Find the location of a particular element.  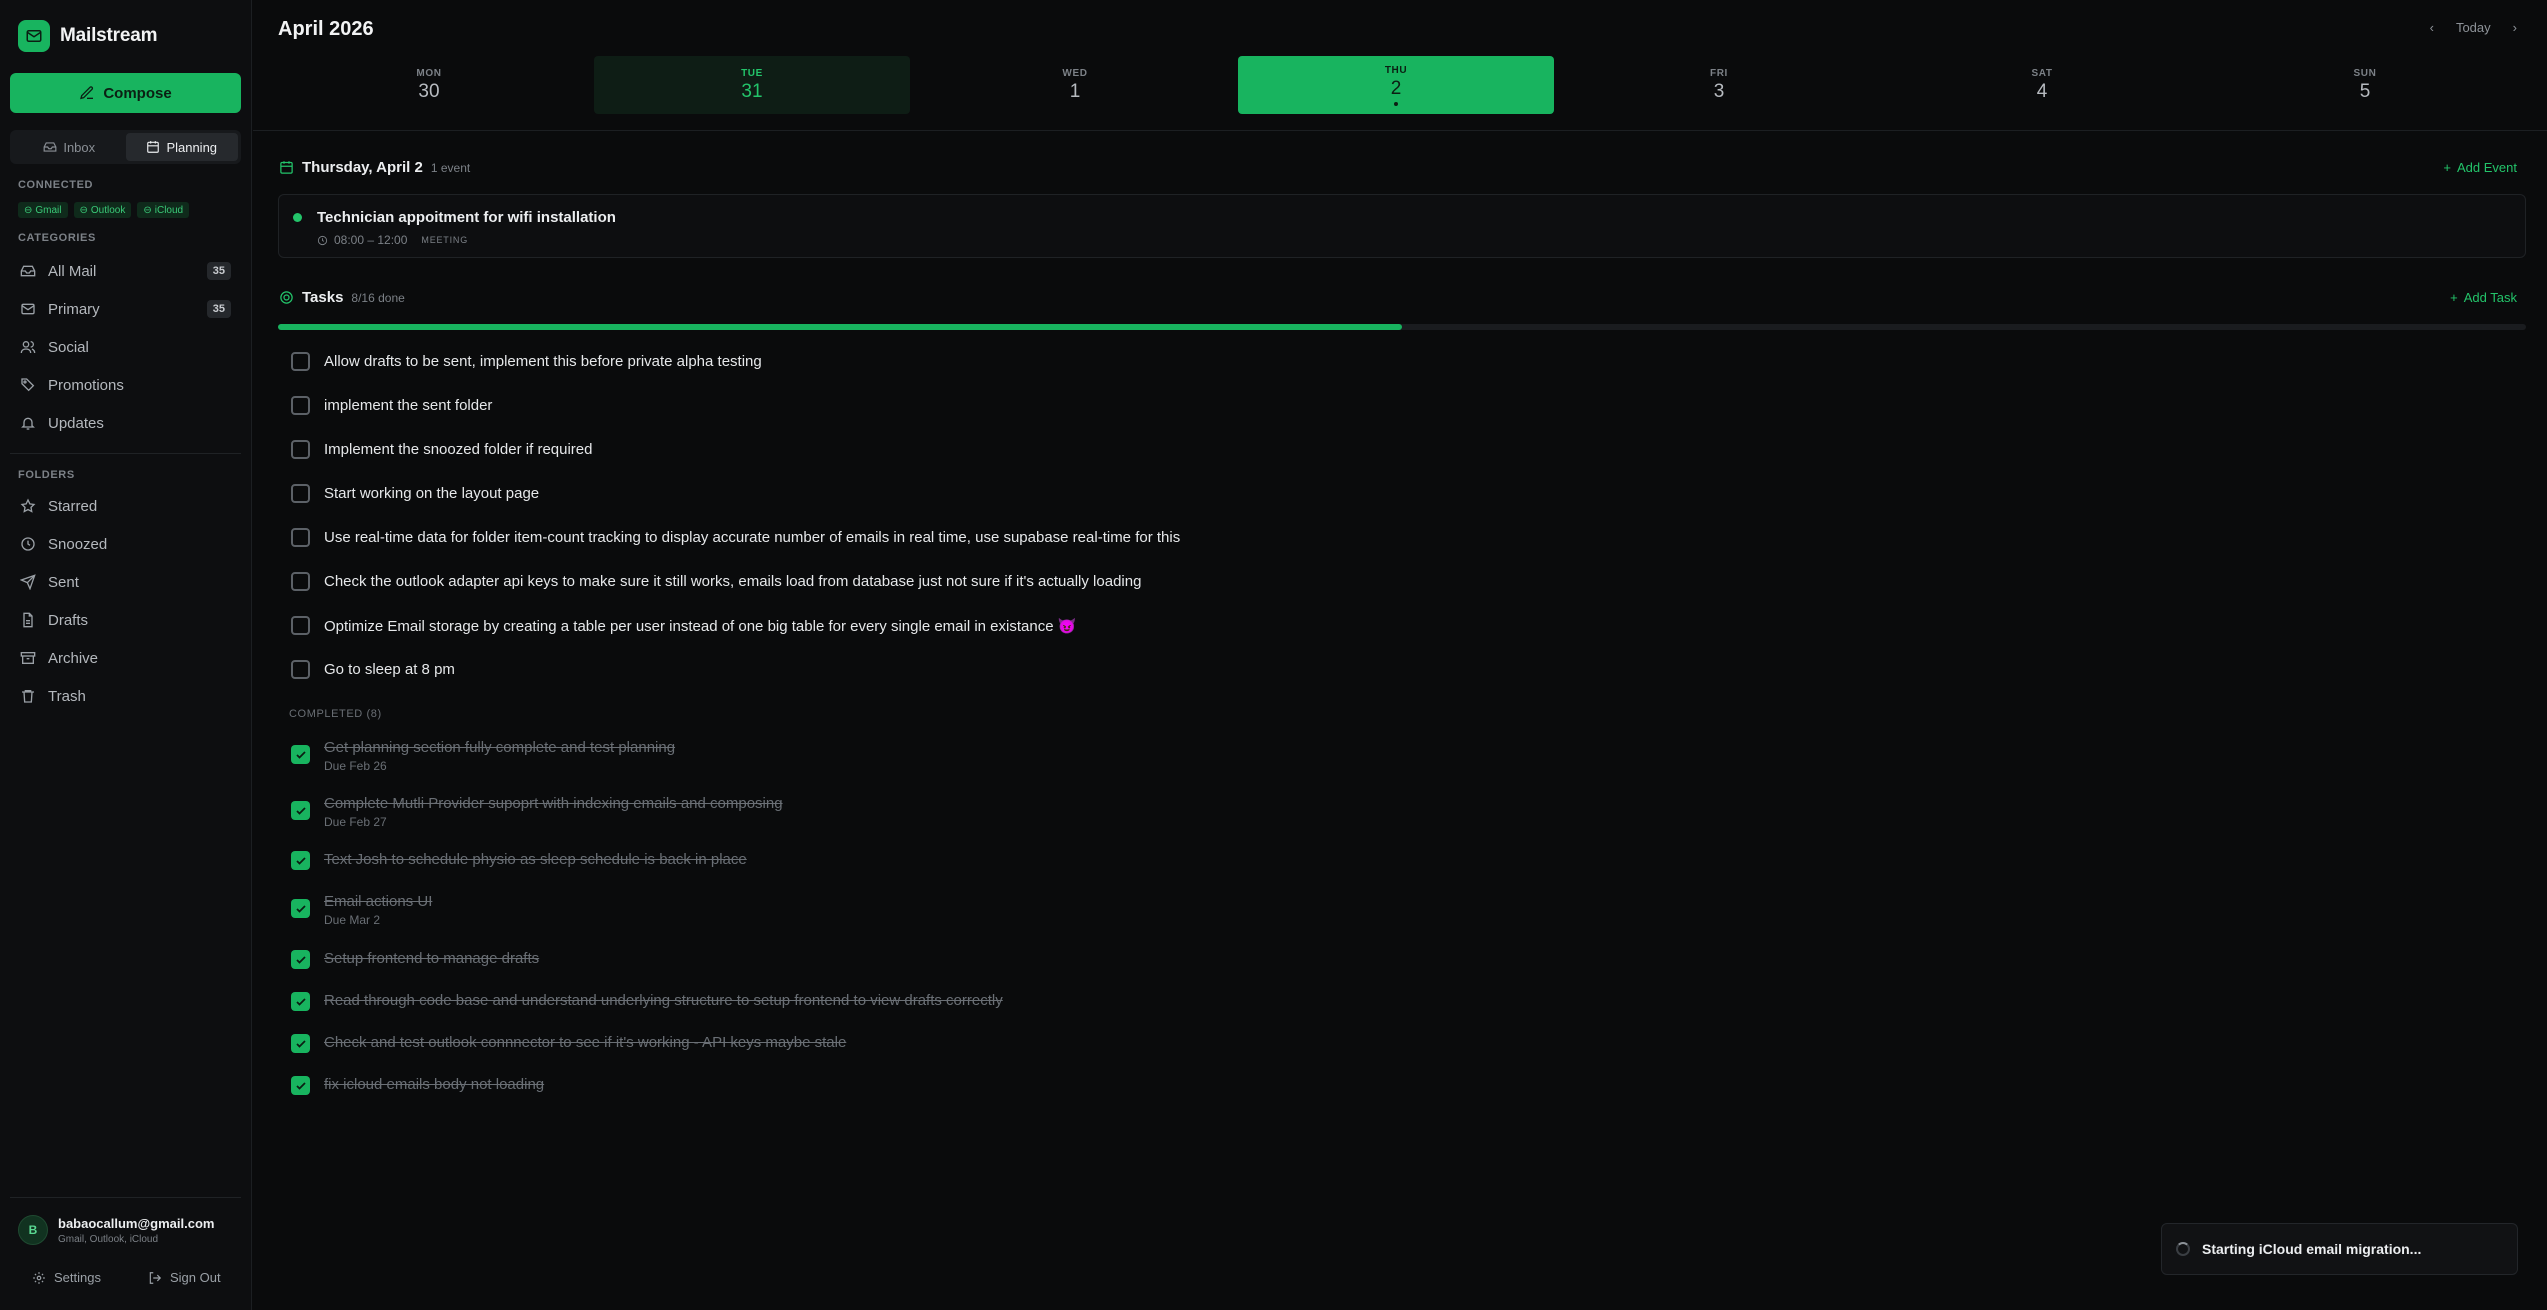

add-task-button: + Add Task is located at coordinates (2483, 297).